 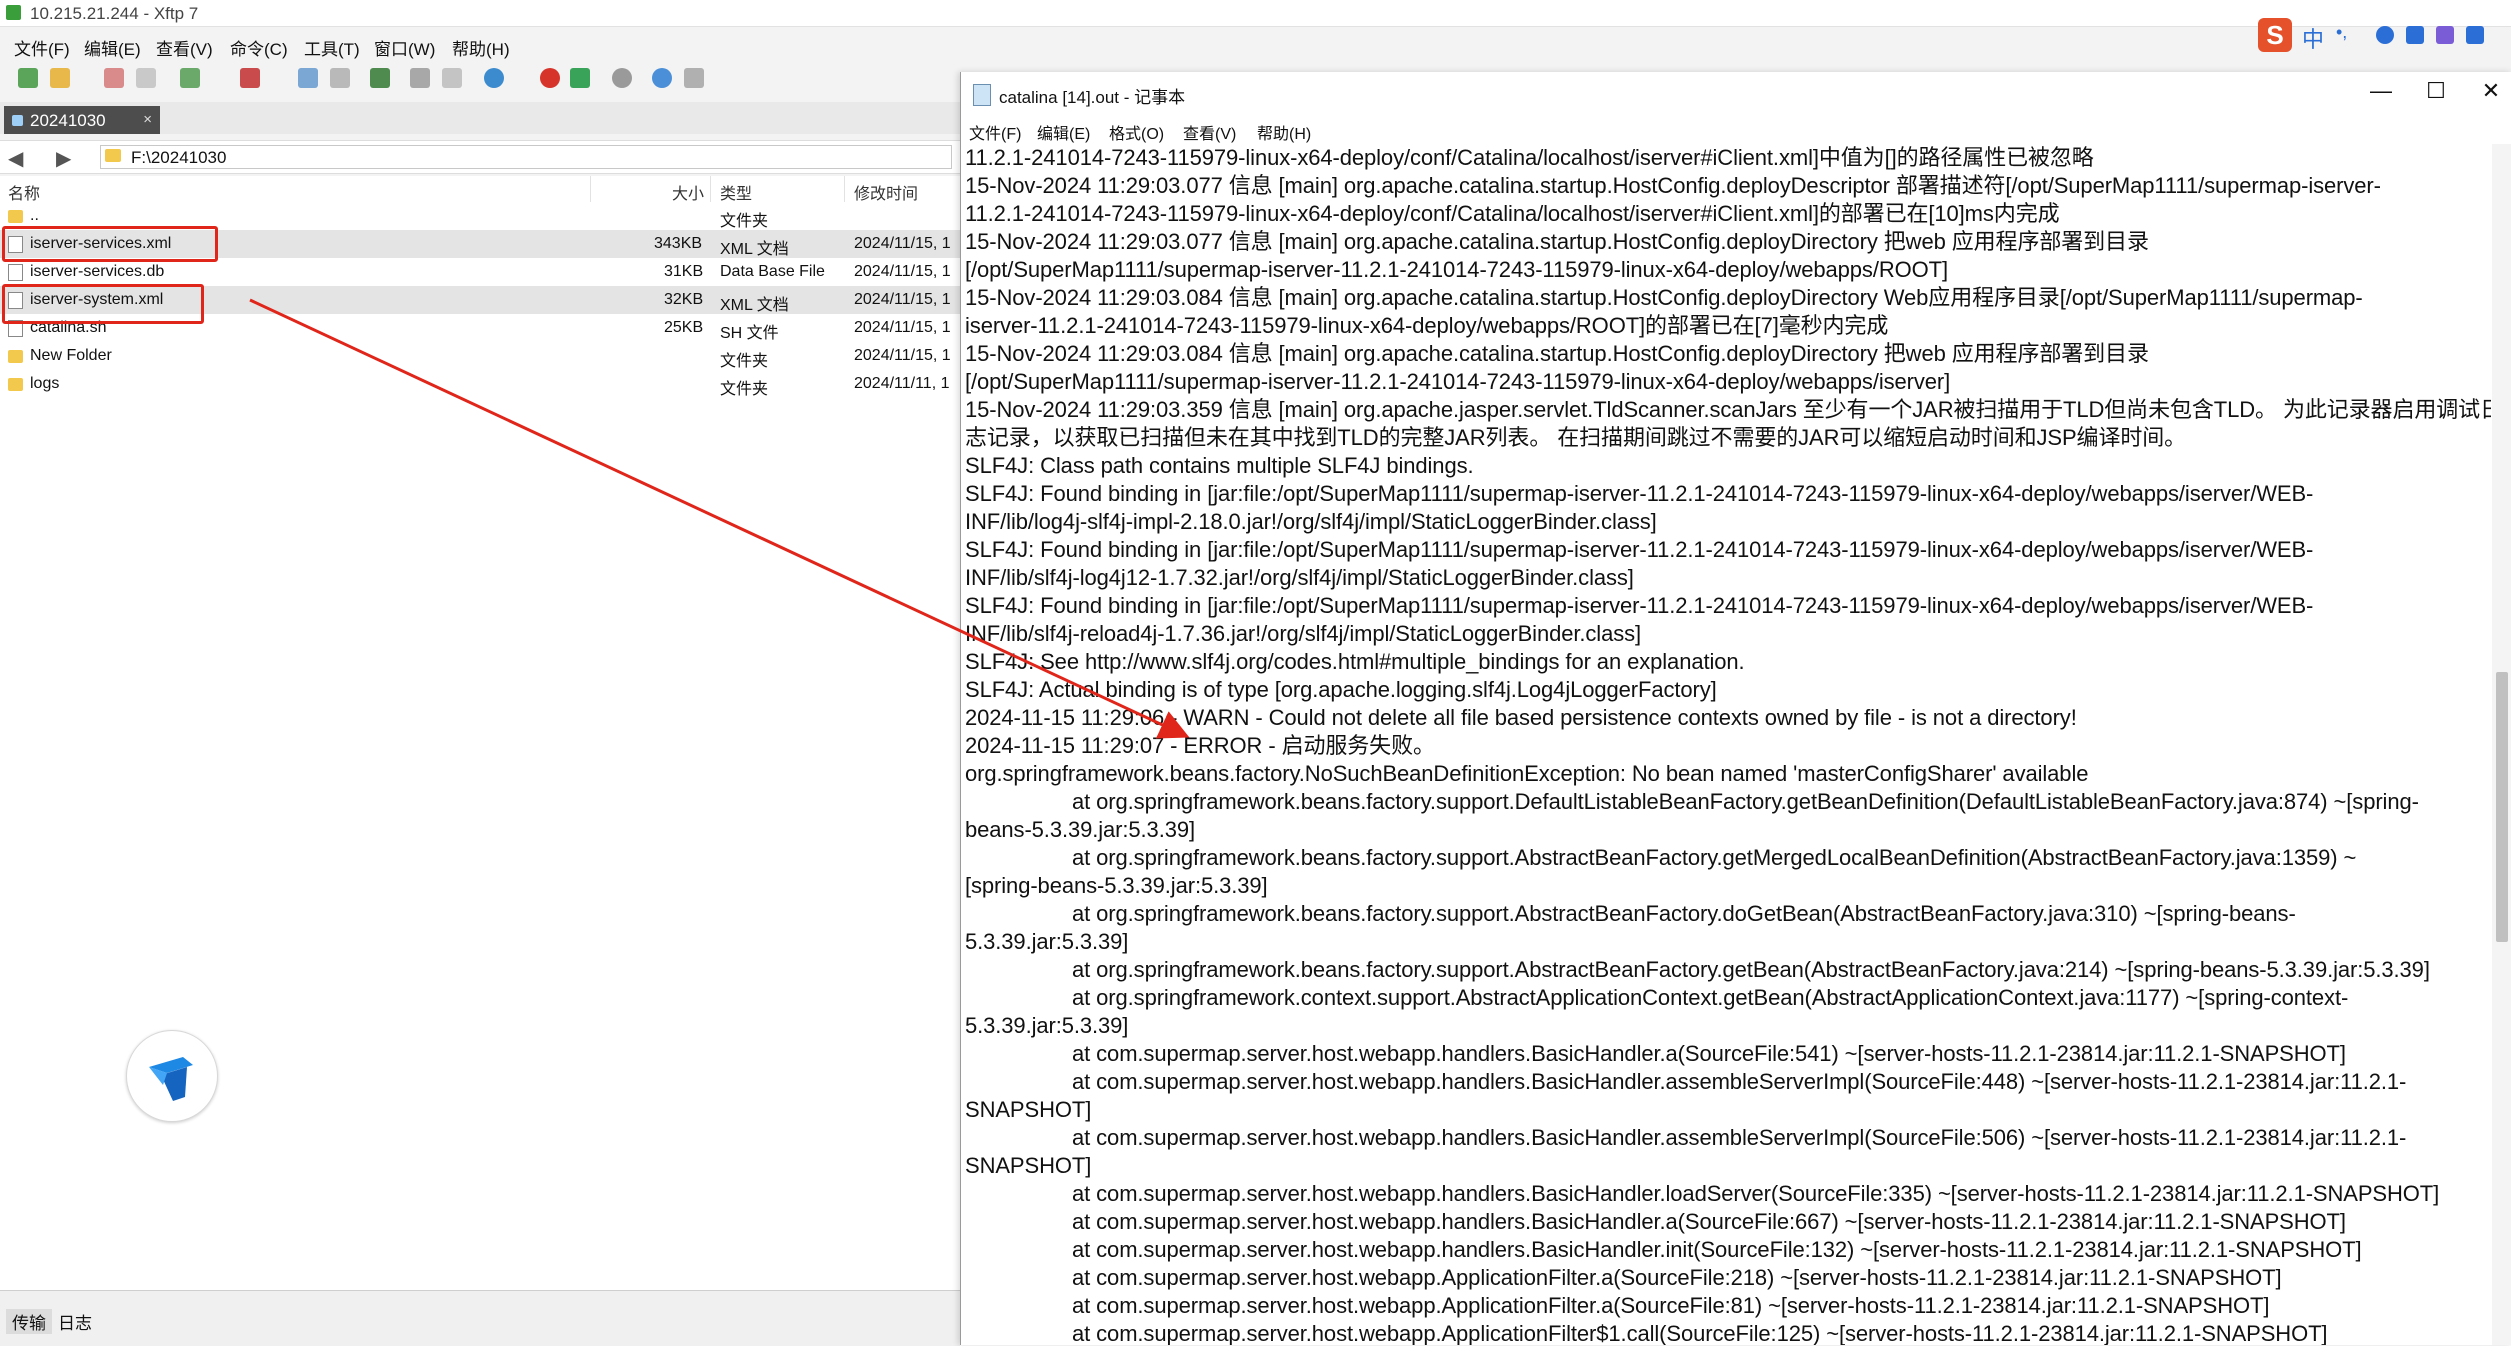 What do you see at coordinates (2415, 35) in the screenshot?
I see `keyboard-icon` at bounding box center [2415, 35].